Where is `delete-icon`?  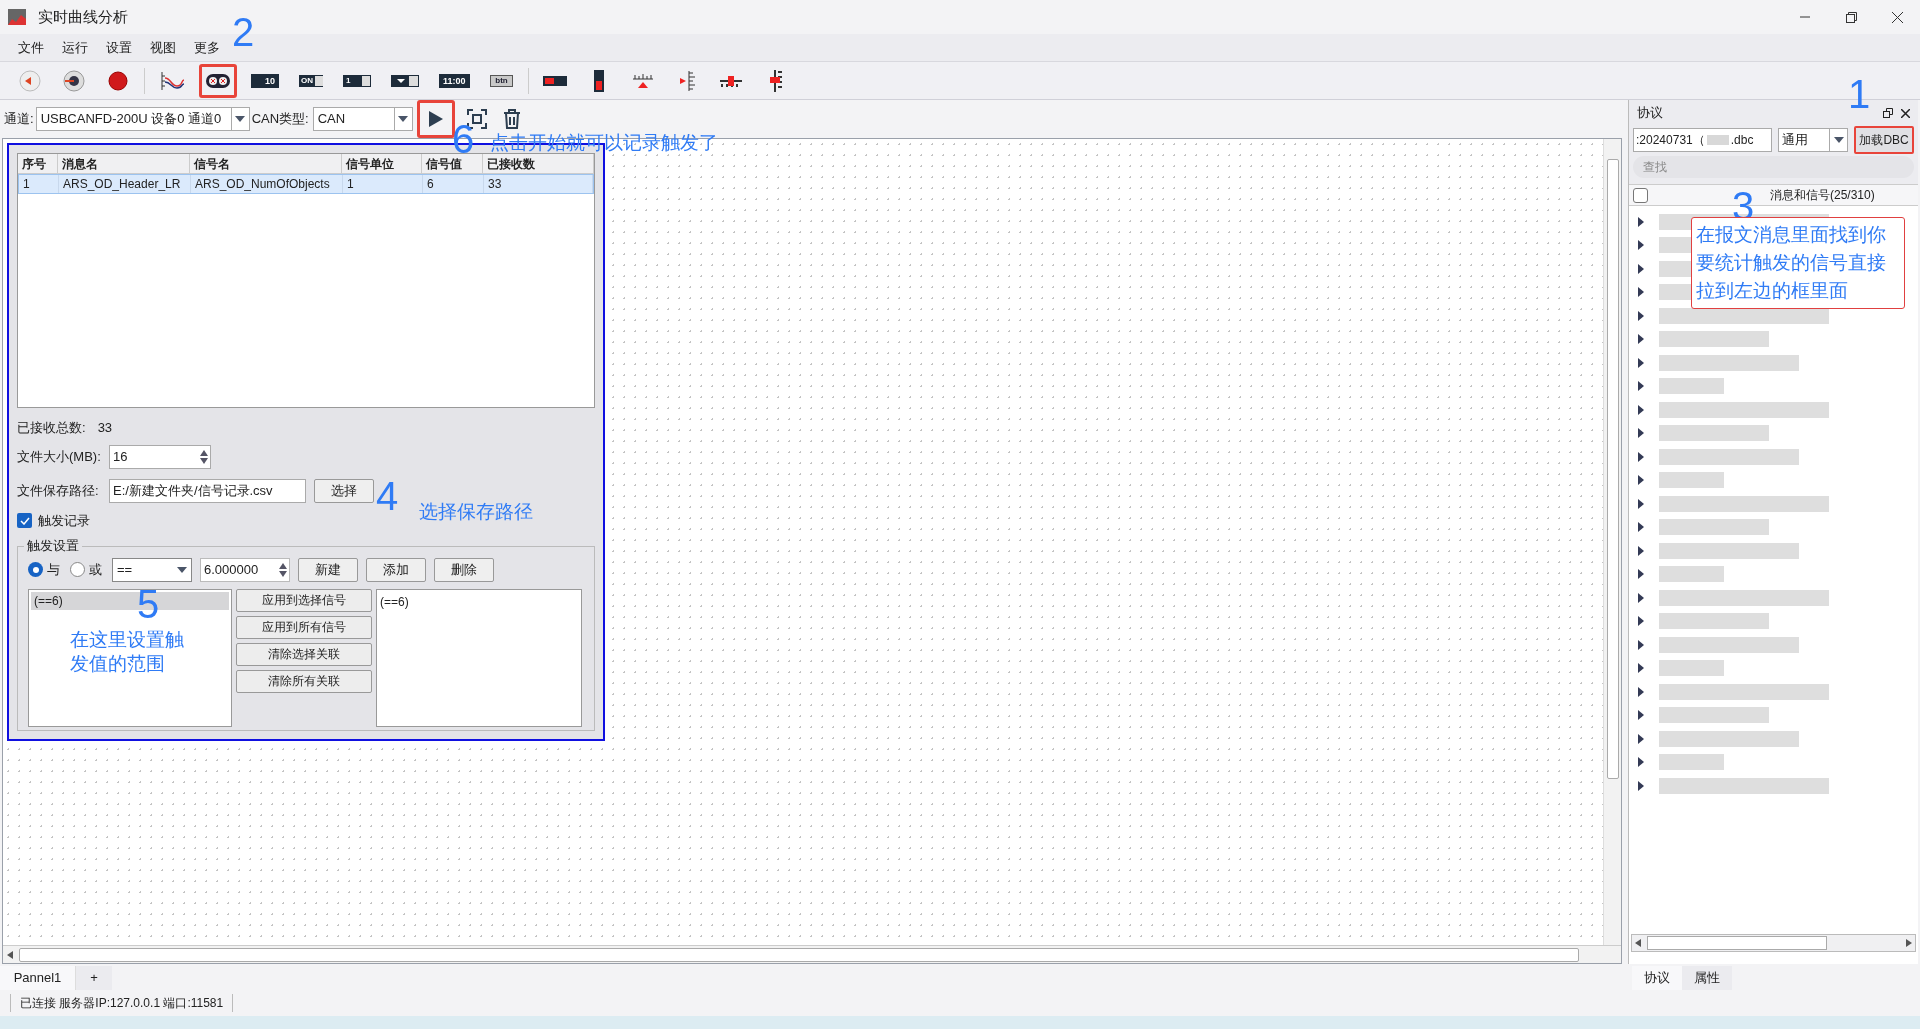
delete-icon is located at coordinates (511, 119).